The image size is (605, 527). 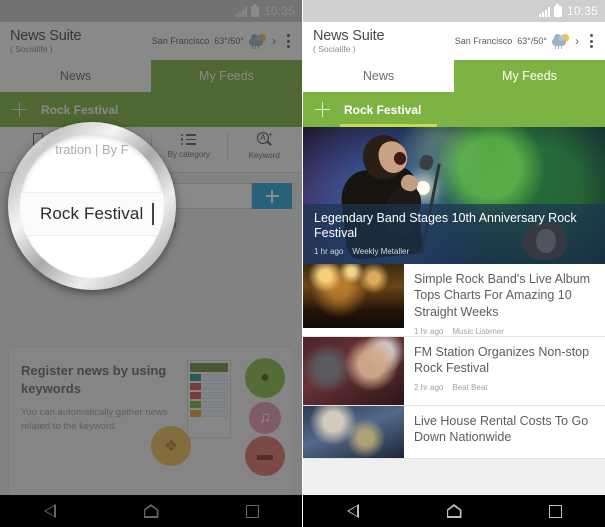 What do you see at coordinates (265, 418) in the screenshot?
I see `music-note-icon: ♫` at bounding box center [265, 418].